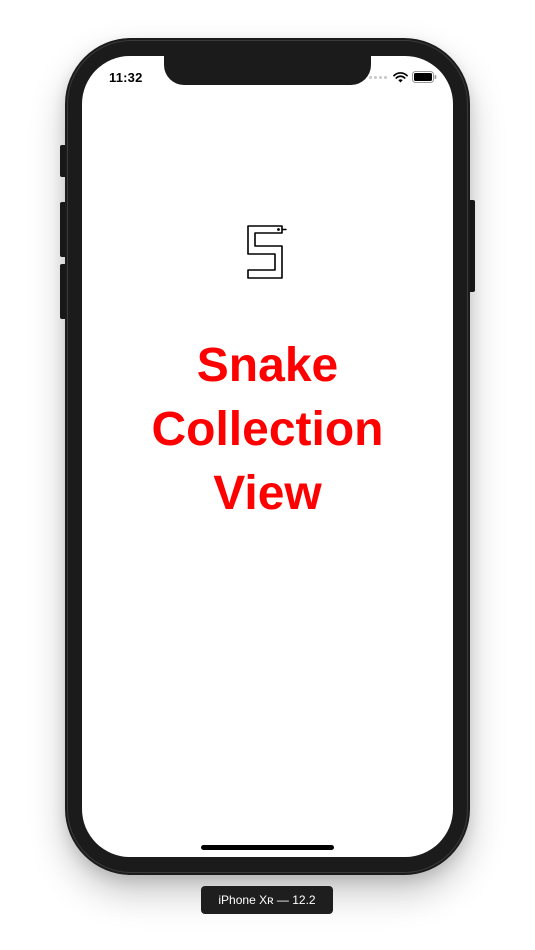 The width and height of the screenshot is (535, 950). Describe the element at coordinates (126, 77) in the screenshot. I see `status-time: 11:32` at that location.